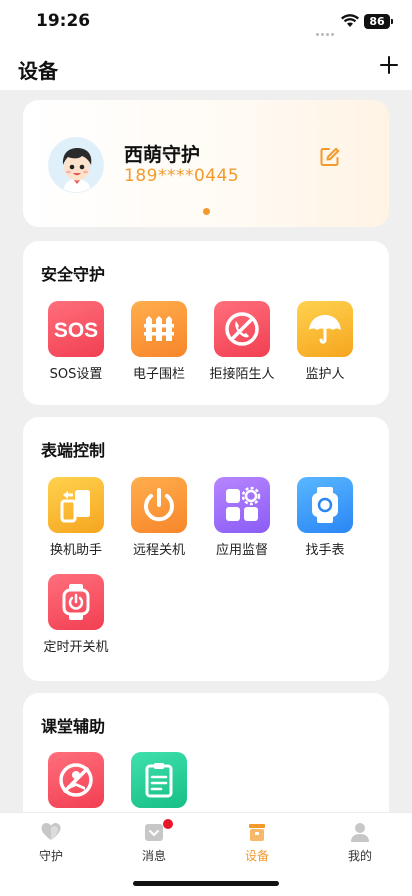 This screenshot has width=412, height=896. I want to click on tab-label: 消息, so click(153, 856).